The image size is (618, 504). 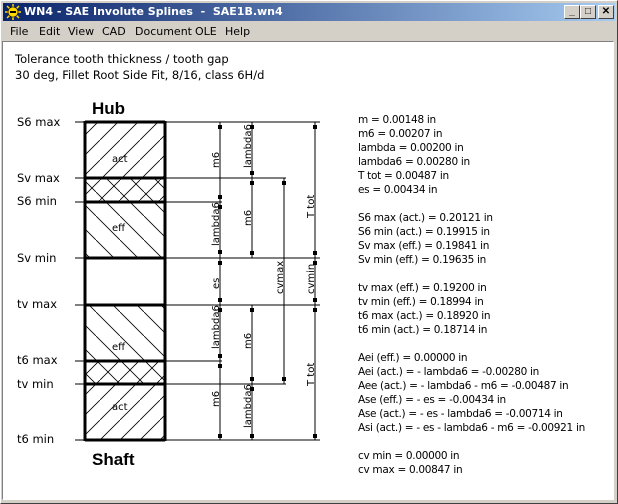 I want to click on dim-label-m6-shaft-2: m6, so click(x=216, y=399).